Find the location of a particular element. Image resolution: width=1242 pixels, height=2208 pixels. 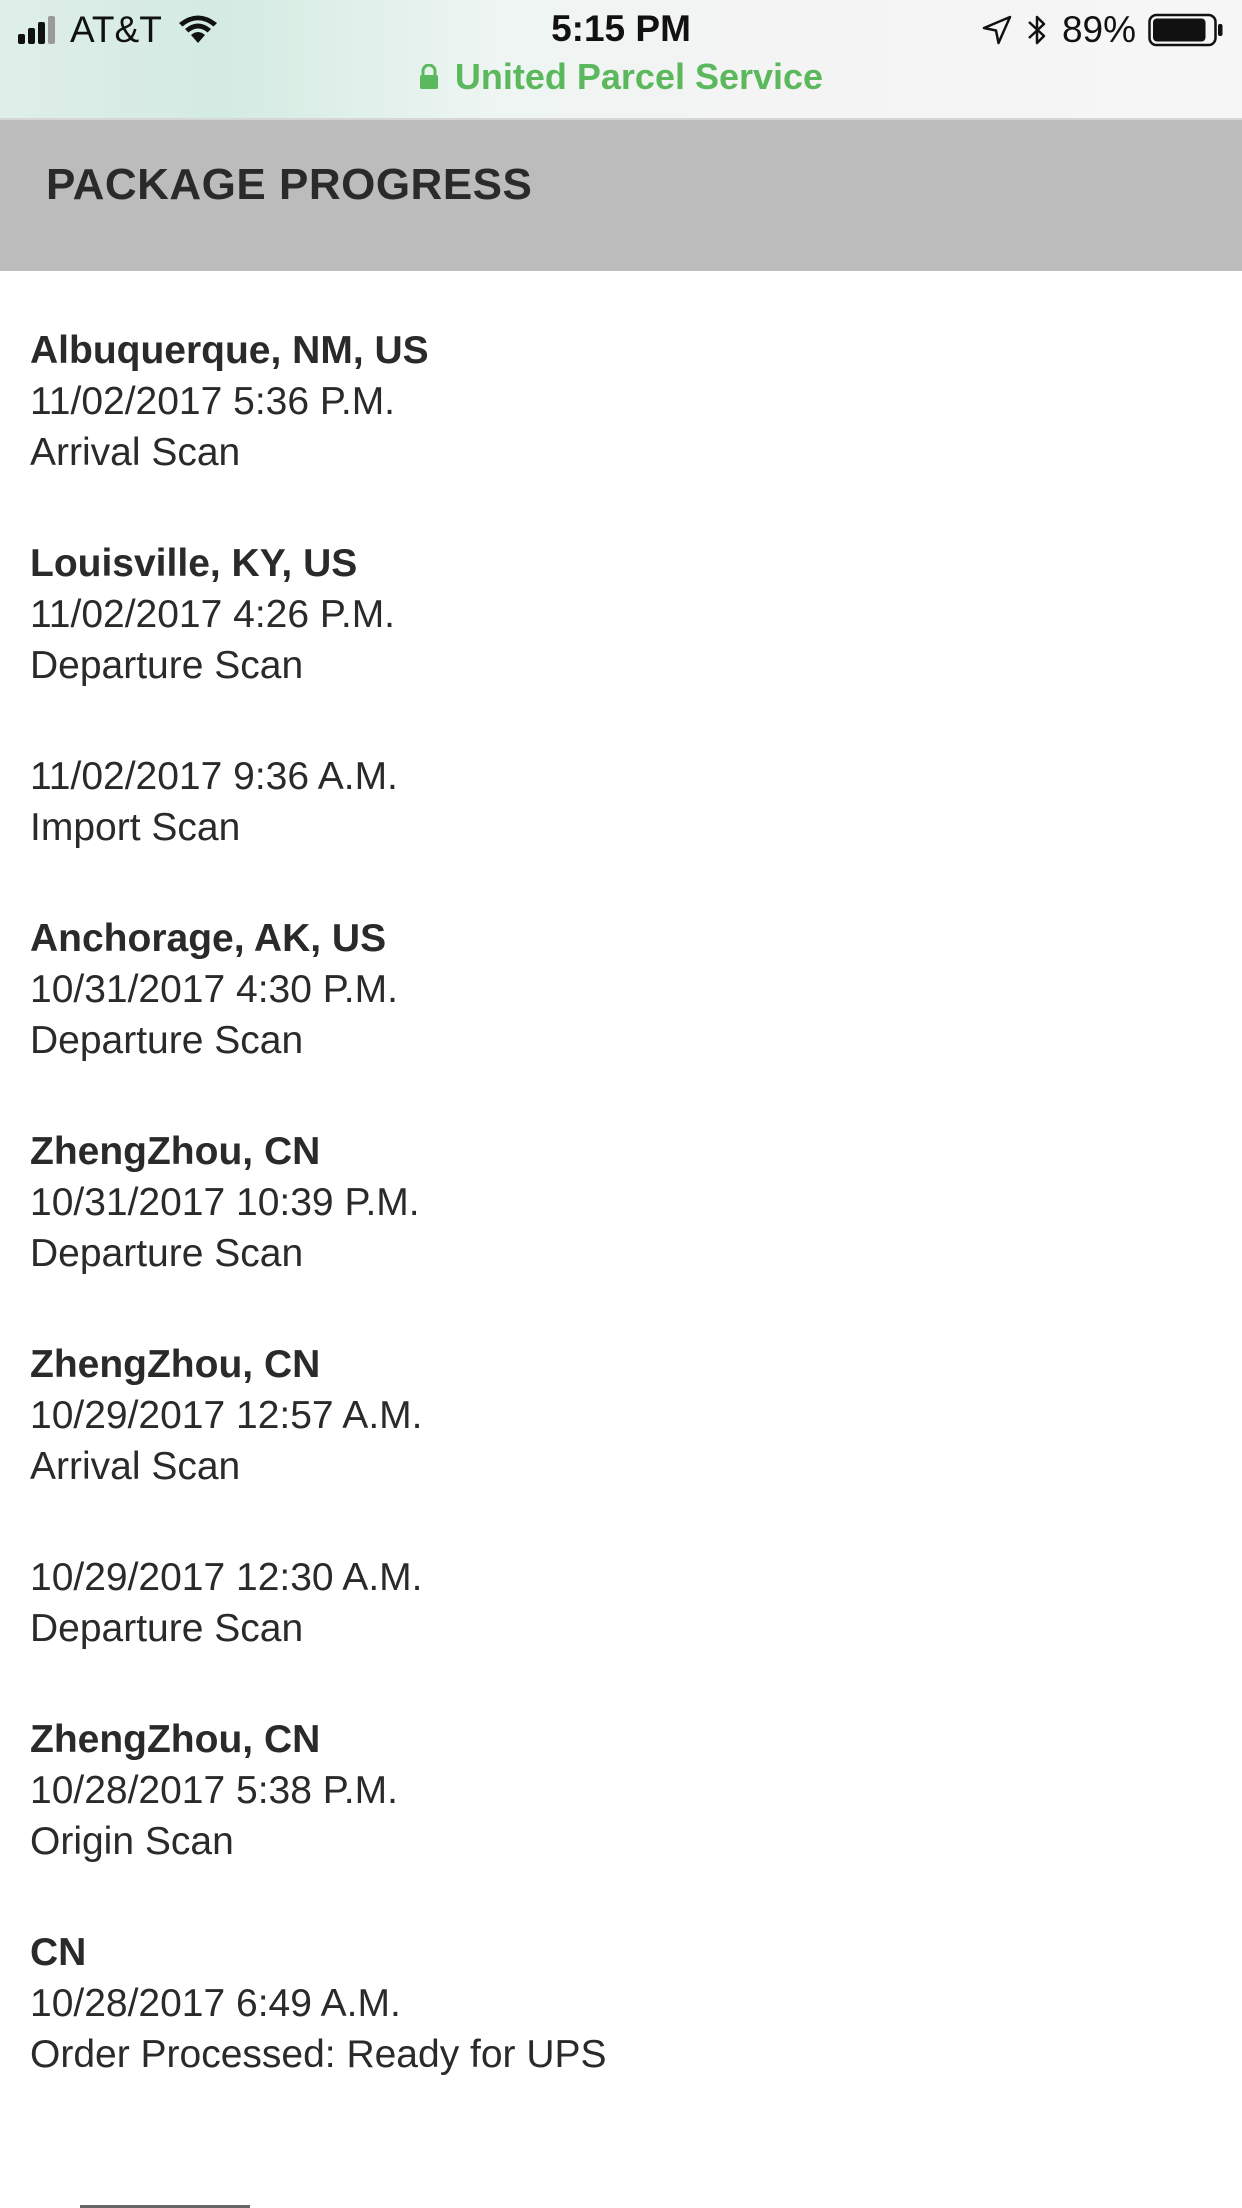

entry-datetime: 10/31/2017 10:39 P.M. is located at coordinates (225, 1202).